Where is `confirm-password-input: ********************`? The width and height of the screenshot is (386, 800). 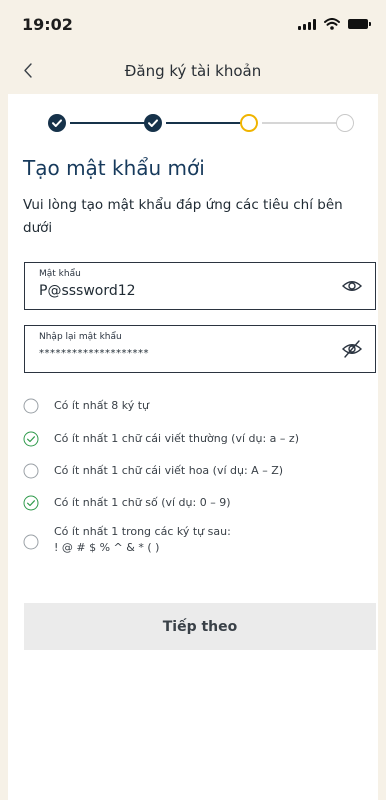 confirm-password-input: ******************** is located at coordinates (94, 353).